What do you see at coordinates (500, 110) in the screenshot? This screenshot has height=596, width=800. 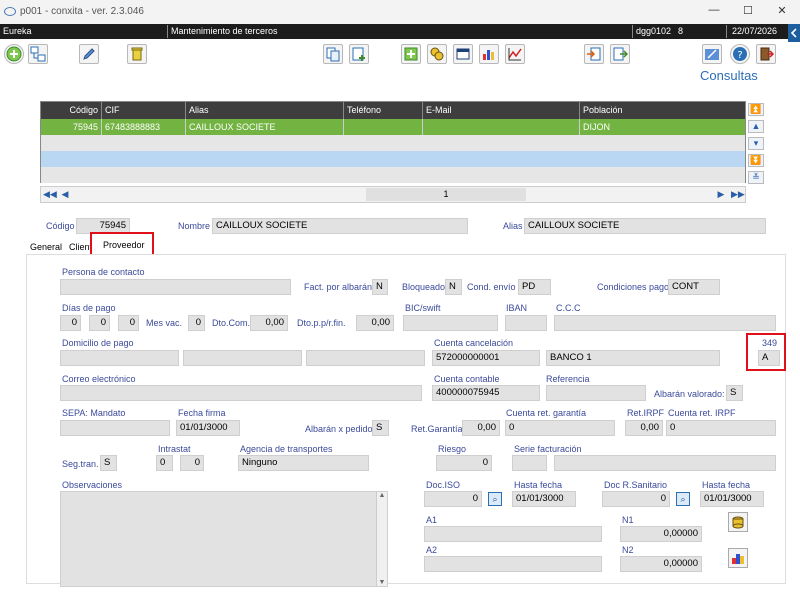 I see `col-email: E-Mail` at bounding box center [500, 110].